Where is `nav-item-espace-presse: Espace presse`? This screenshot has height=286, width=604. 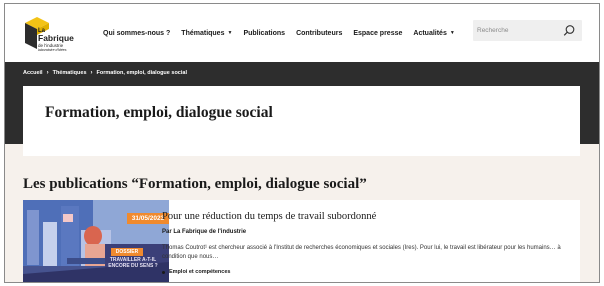 nav-item-espace-presse: Espace presse is located at coordinates (377, 33).